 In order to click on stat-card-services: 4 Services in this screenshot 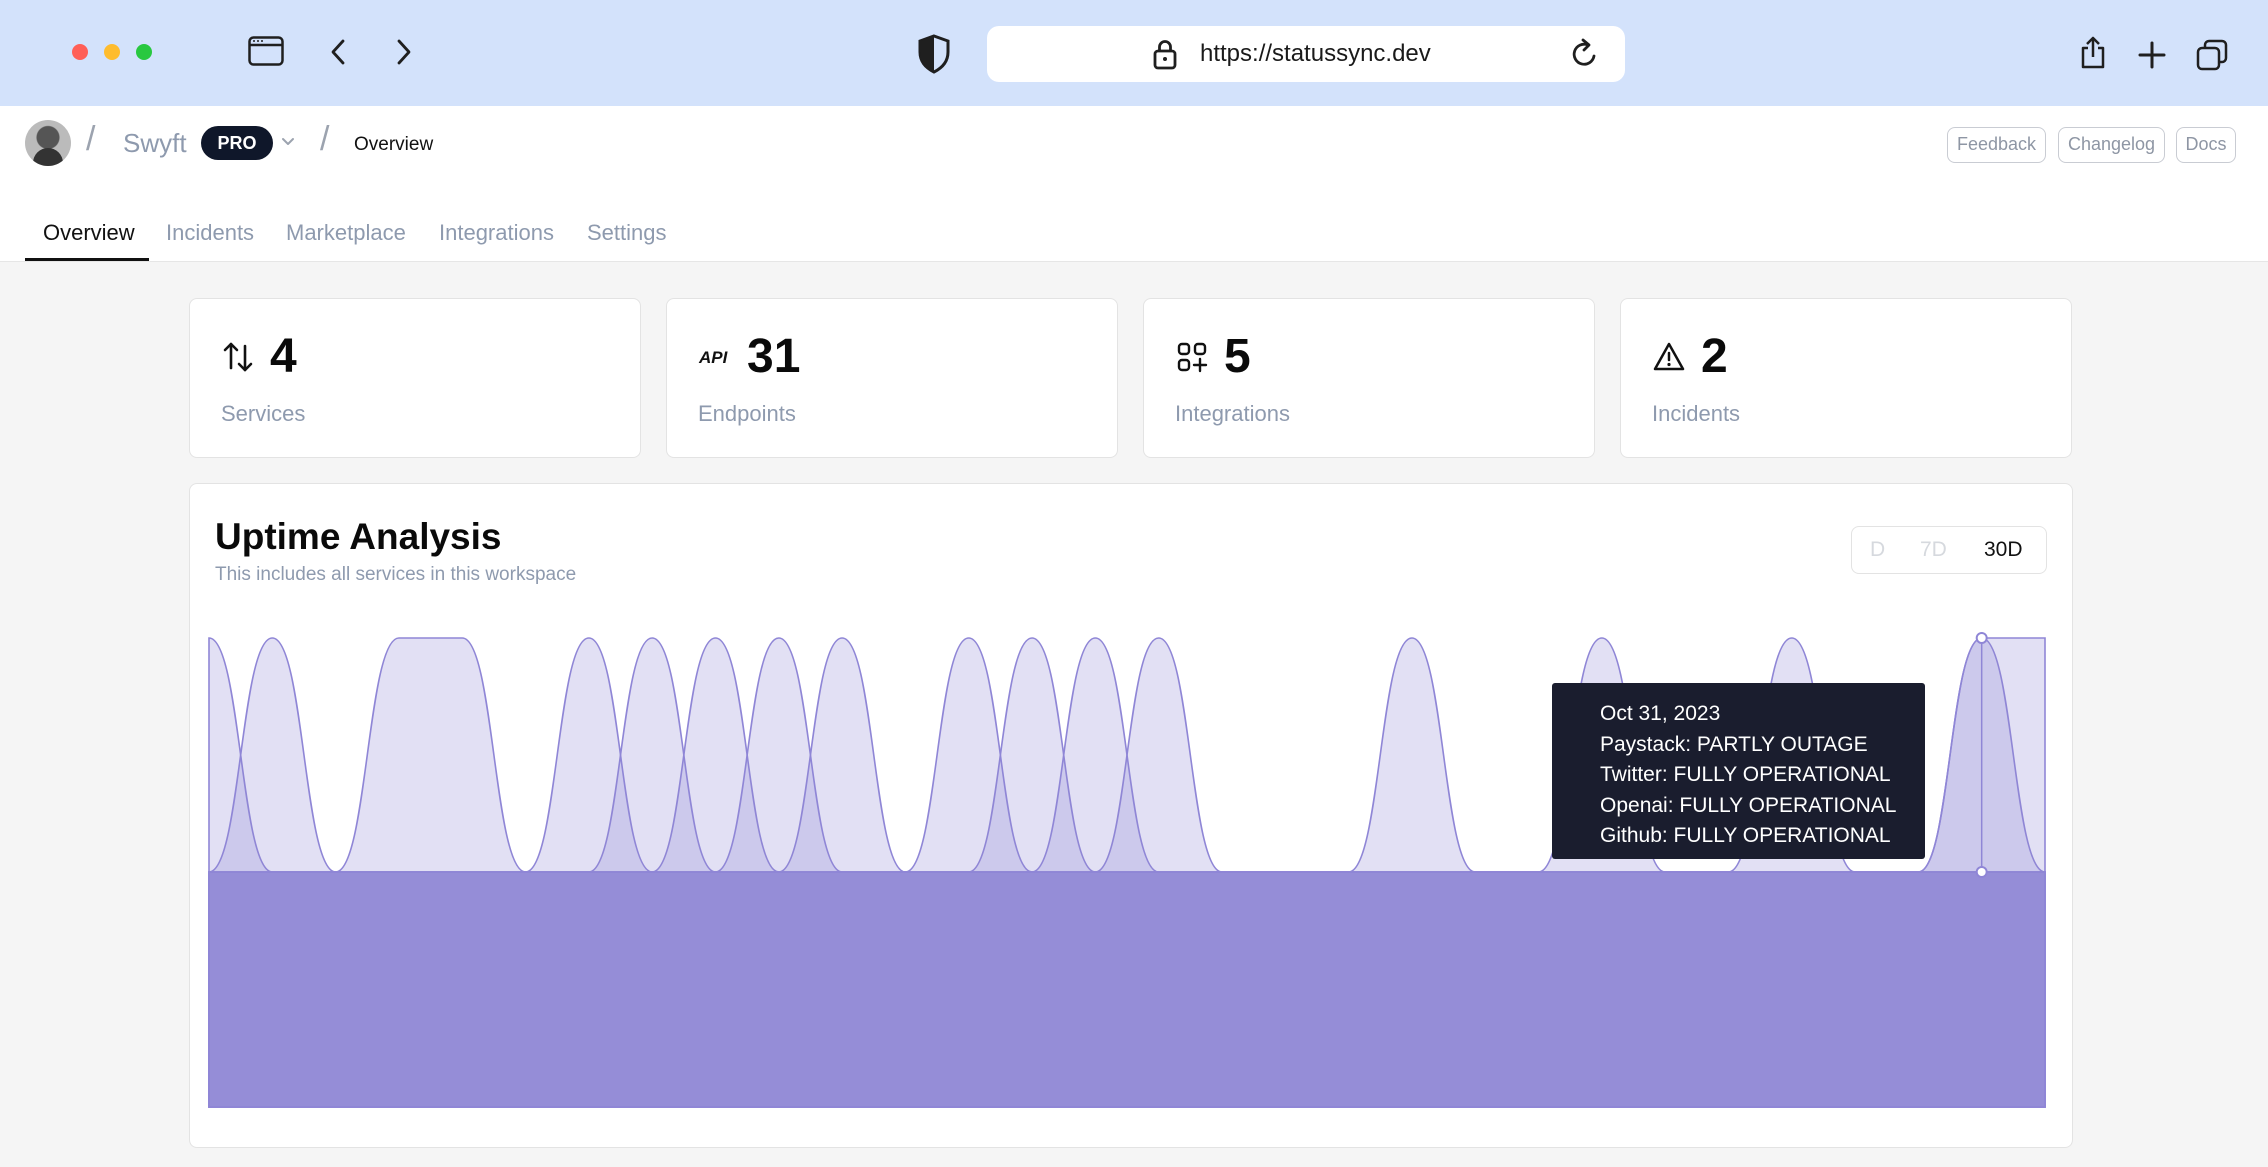, I will do `click(415, 378)`.